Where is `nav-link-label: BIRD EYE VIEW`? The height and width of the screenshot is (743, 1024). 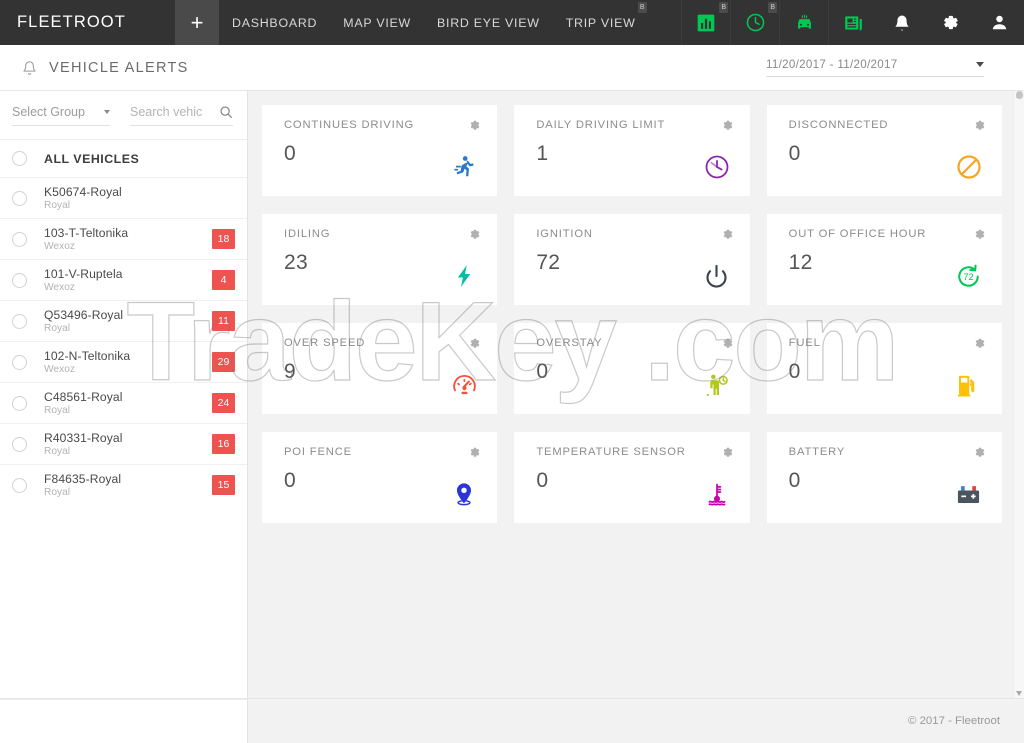
nav-link-label: BIRD EYE VIEW is located at coordinates (488, 22).